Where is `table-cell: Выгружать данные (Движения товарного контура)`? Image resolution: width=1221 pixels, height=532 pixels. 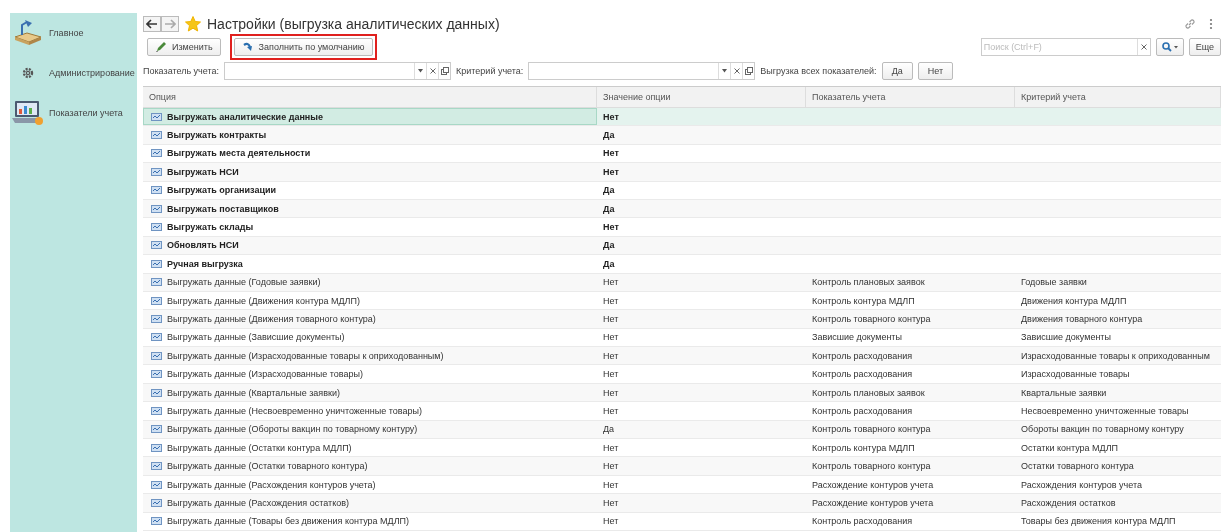
table-cell: Выгружать данные (Движения товарного контура) is located at coordinates (271, 319).